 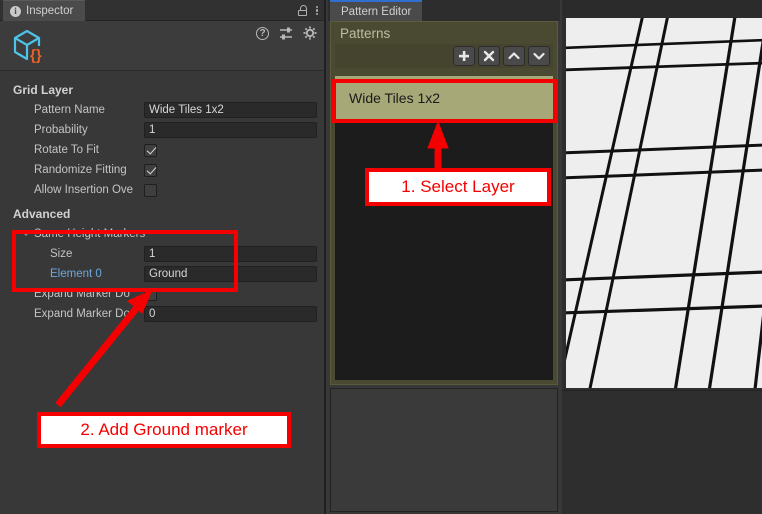 I want to click on patterns-toolbar-buttons, so click(x=501, y=56).